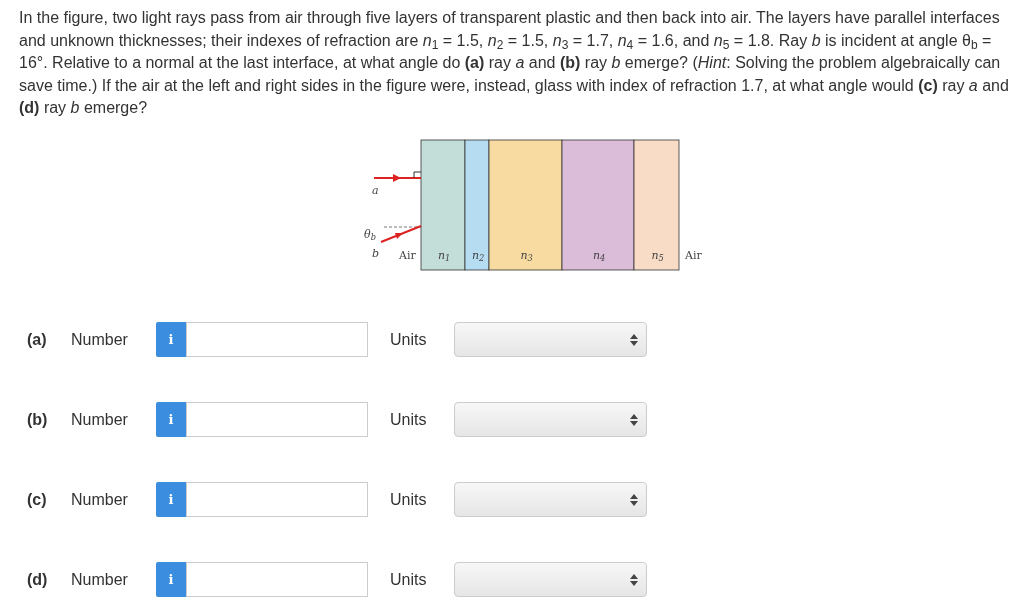 Image resolution: width=1024 pixels, height=606 pixels. What do you see at coordinates (444, 255) in the screenshot?
I see `layer-label: n$_{1}$` at bounding box center [444, 255].